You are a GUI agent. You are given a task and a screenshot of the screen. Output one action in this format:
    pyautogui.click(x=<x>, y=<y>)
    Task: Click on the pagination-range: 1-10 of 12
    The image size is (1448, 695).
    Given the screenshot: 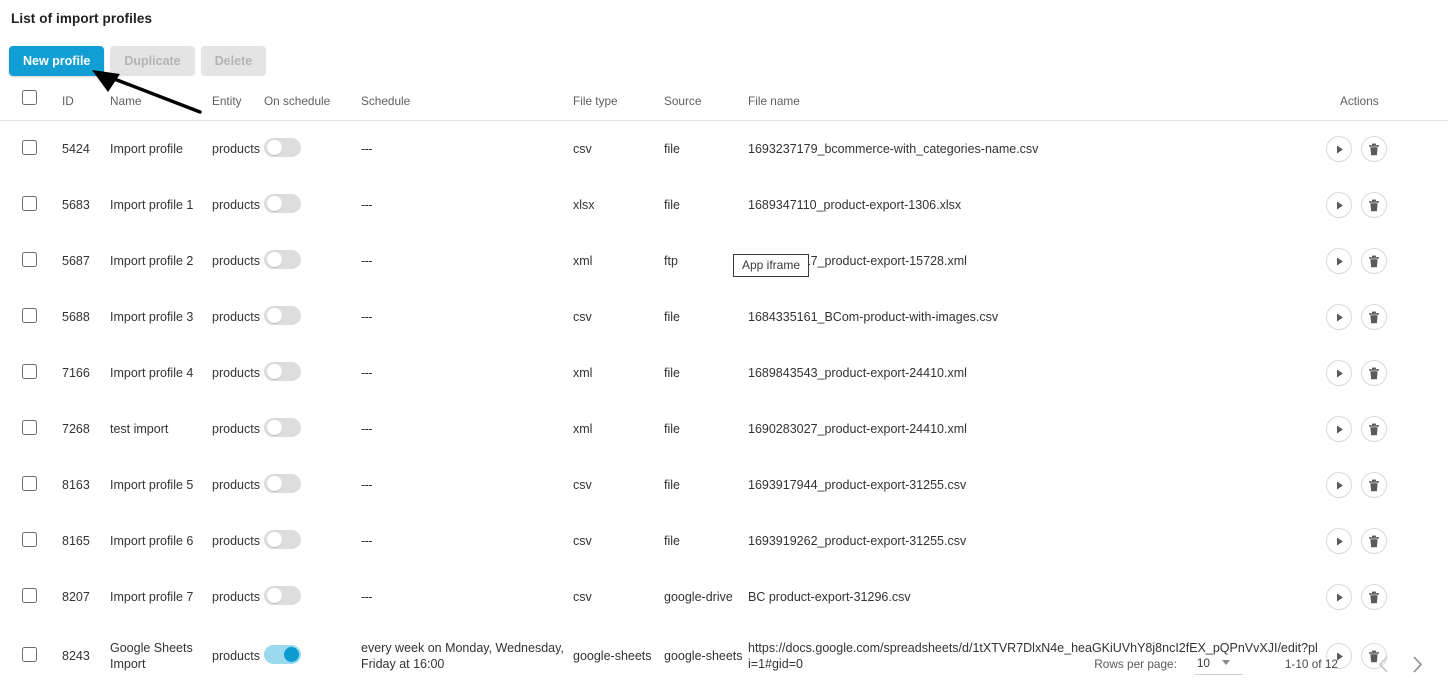 What is the action you would take?
    pyautogui.click(x=1311, y=664)
    